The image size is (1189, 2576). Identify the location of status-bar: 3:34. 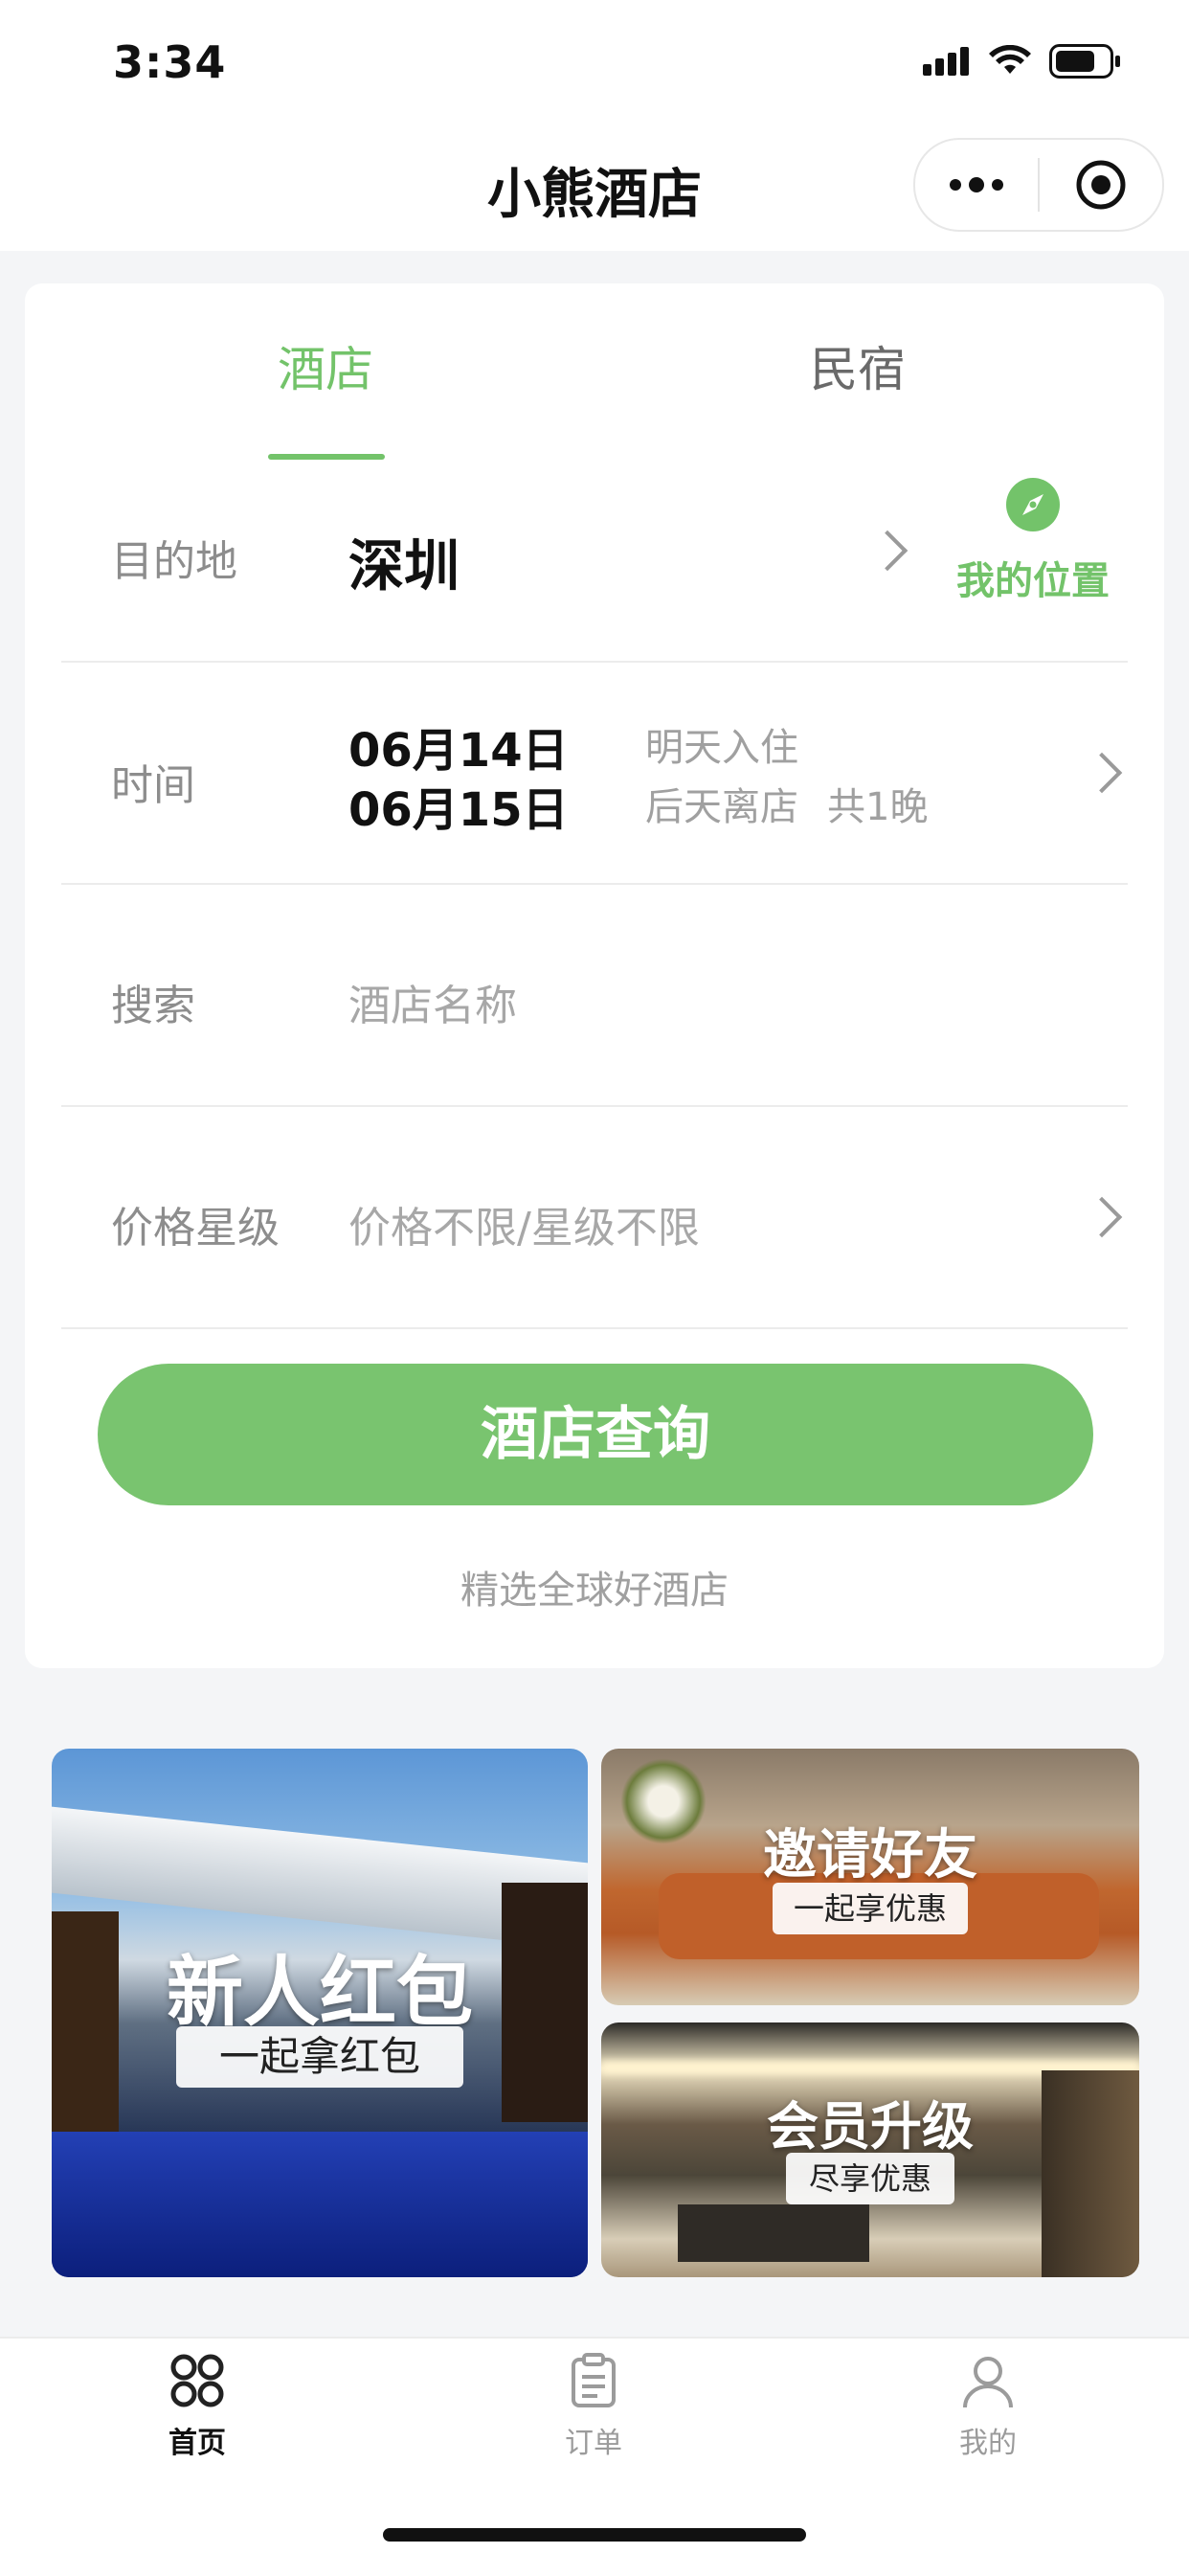
(594, 62).